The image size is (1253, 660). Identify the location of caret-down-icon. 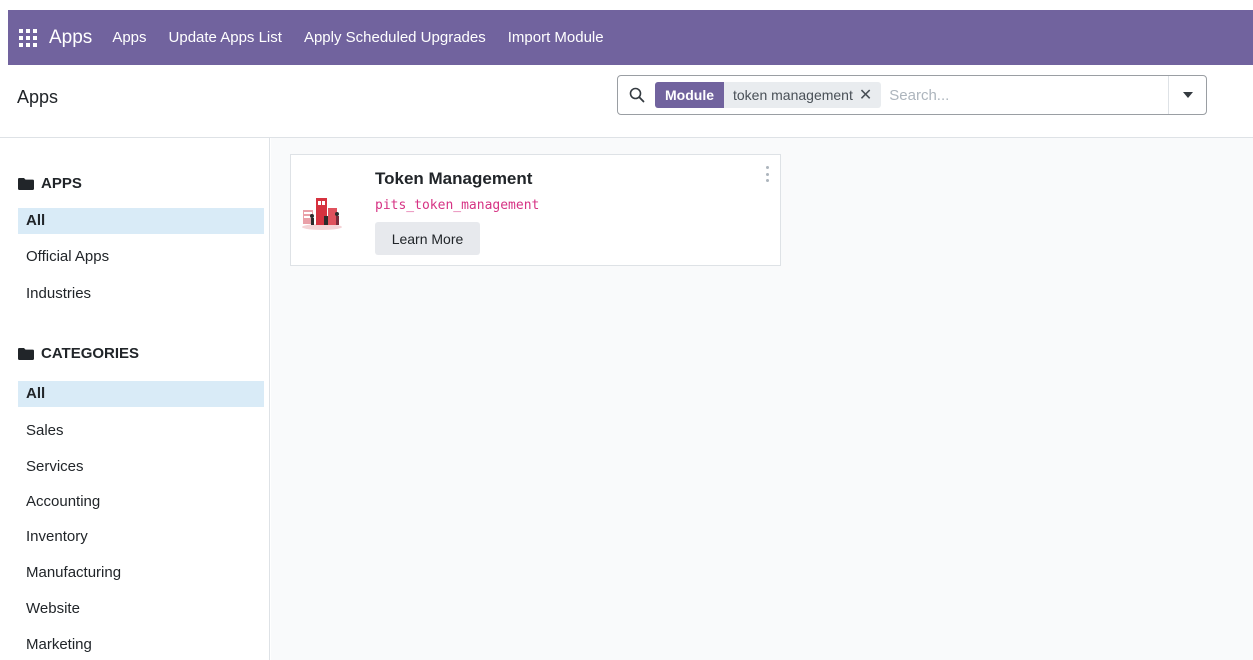
(1187, 95).